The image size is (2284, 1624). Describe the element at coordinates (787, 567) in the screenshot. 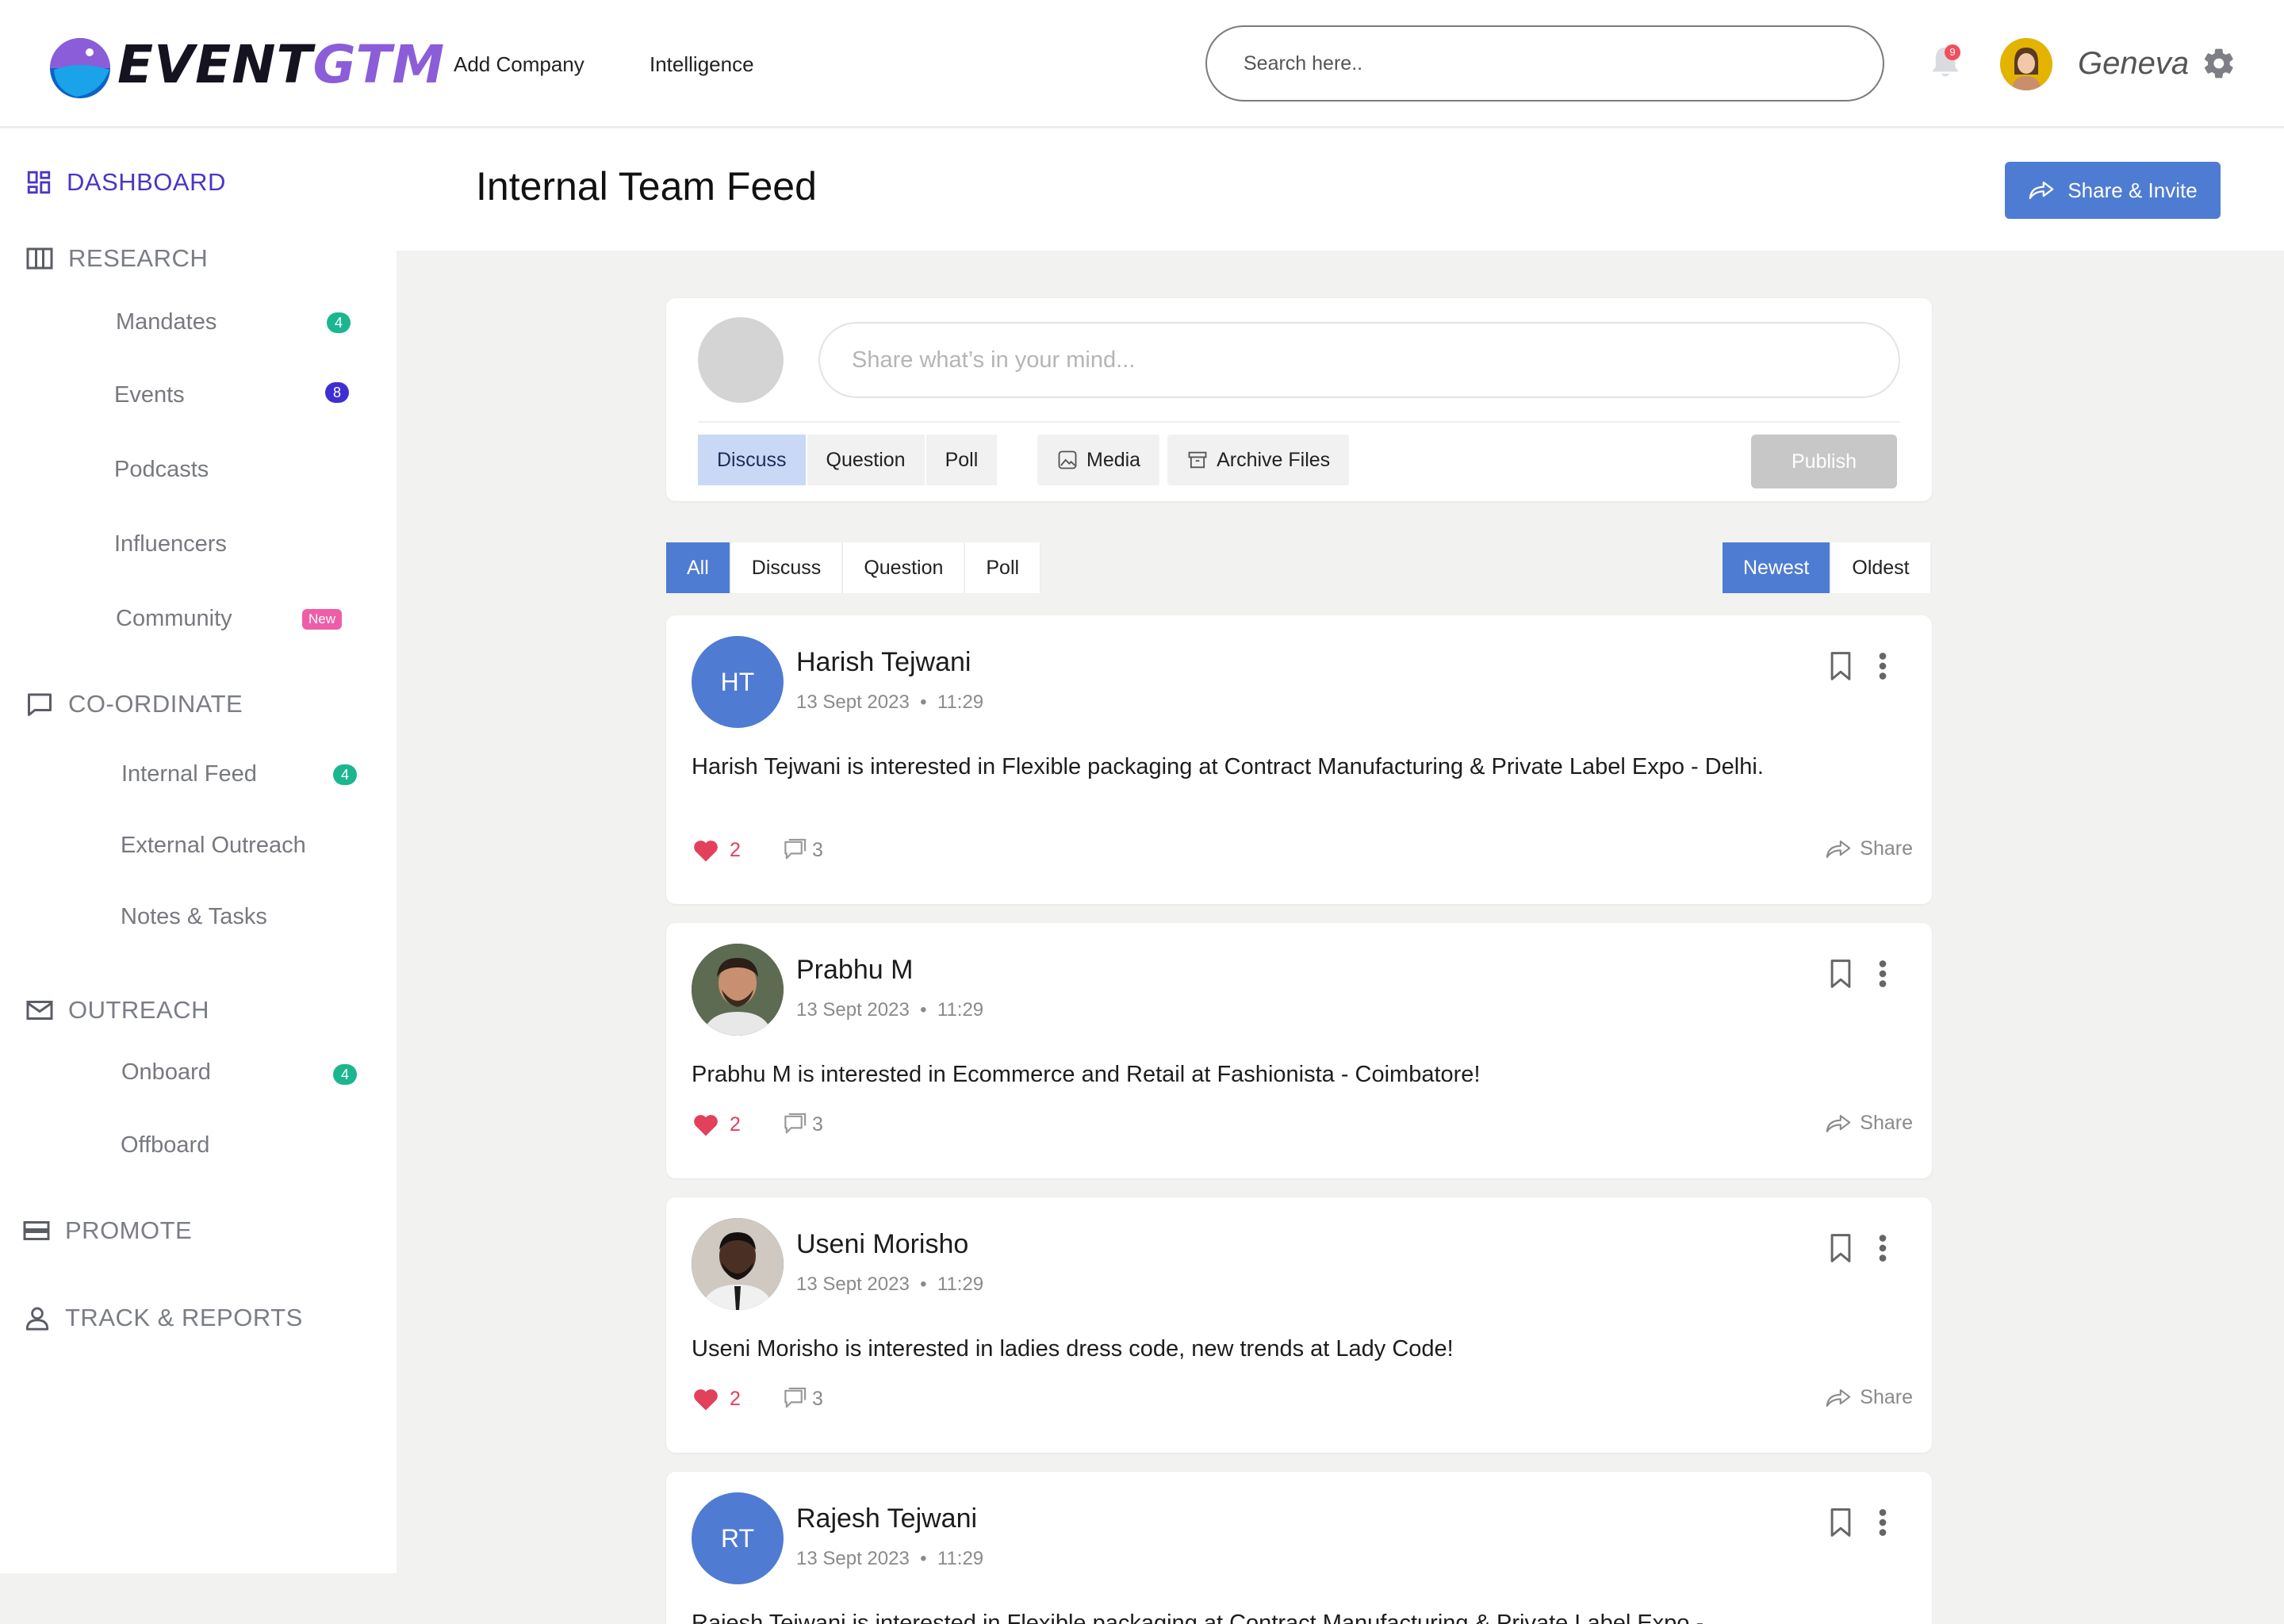

I see `filter-discuss: Discuss` at that location.